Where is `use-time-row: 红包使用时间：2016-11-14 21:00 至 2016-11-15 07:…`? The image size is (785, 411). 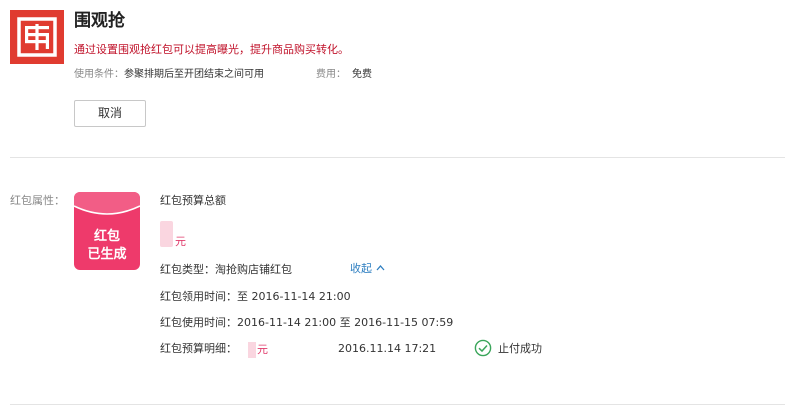 use-time-row: 红包使用时间：2016-11-14 21:00 至 2016-11-15 07:… is located at coordinates (306, 323).